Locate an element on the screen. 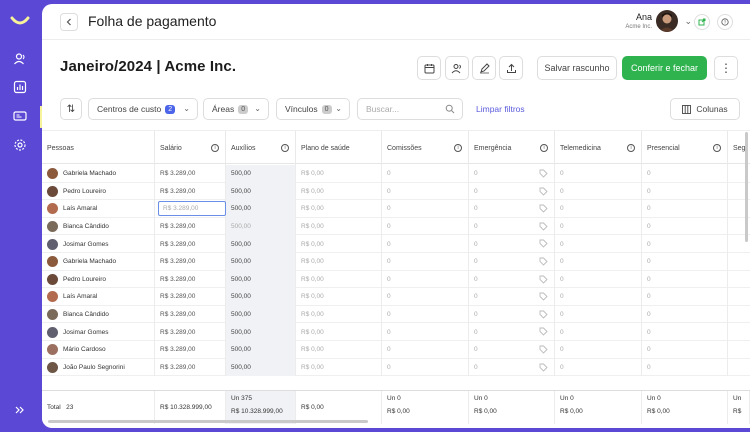 The image size is (750, 432). col-header-emergency: Emergência i is located at coordinates (512, 148).